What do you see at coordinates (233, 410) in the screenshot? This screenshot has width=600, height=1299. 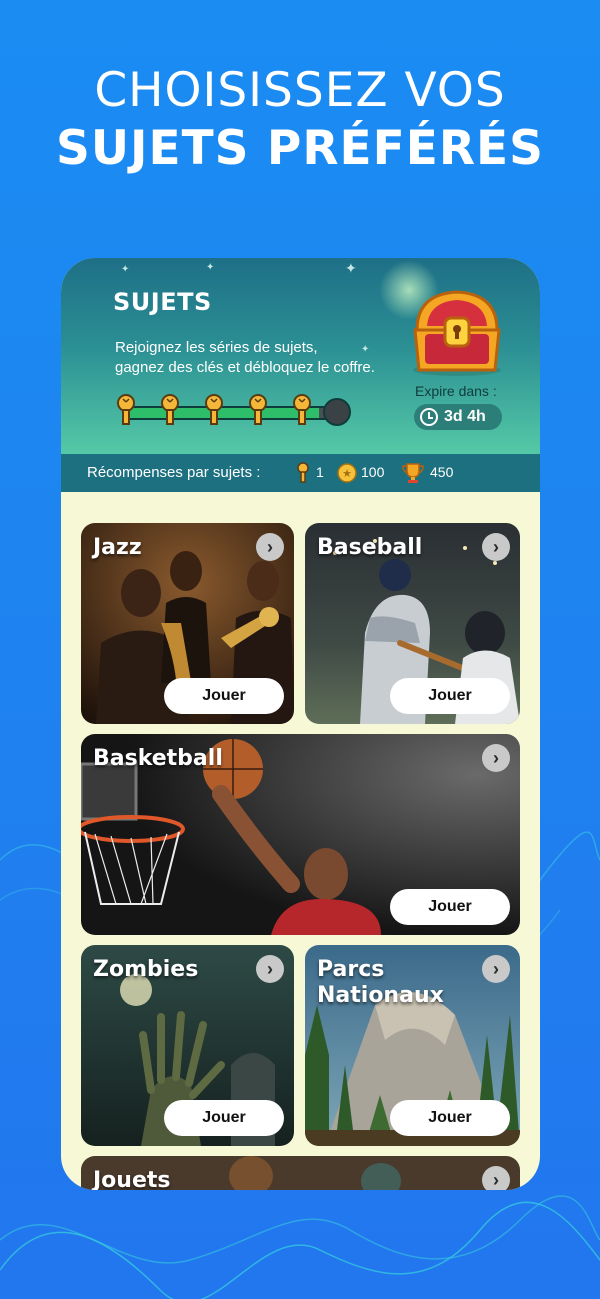 I see `key-progress` at bounding box center [233, 410].